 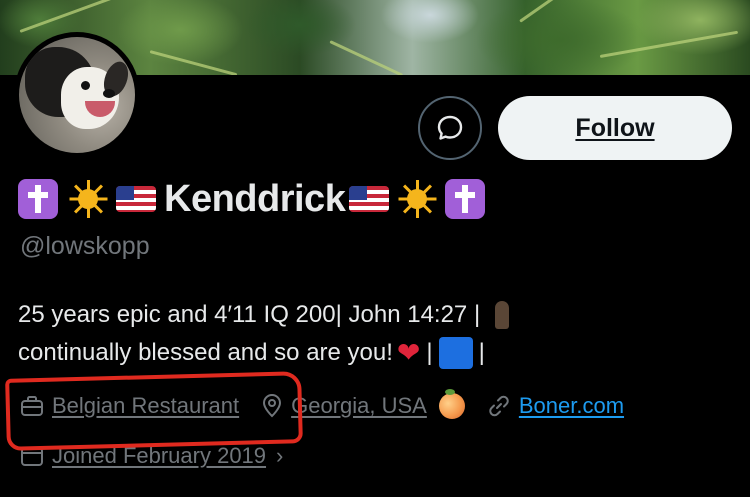 I want to click on avatar, so click(x=77, y=95).